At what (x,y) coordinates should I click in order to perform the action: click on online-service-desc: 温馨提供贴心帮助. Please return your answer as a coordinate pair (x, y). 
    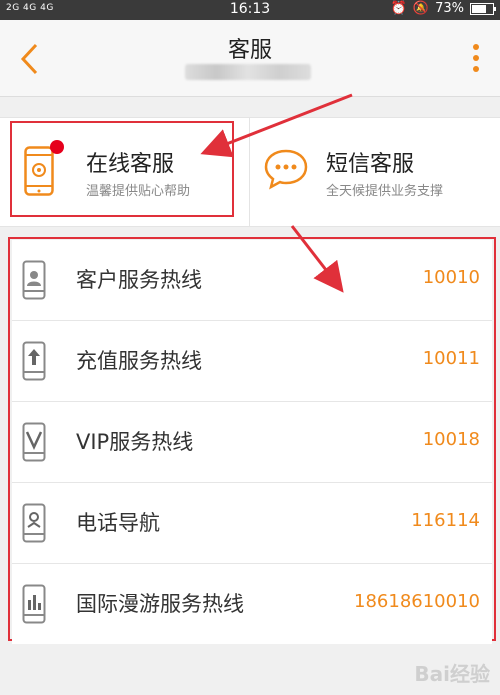
    Looking at the image, I should click on (138, 191).